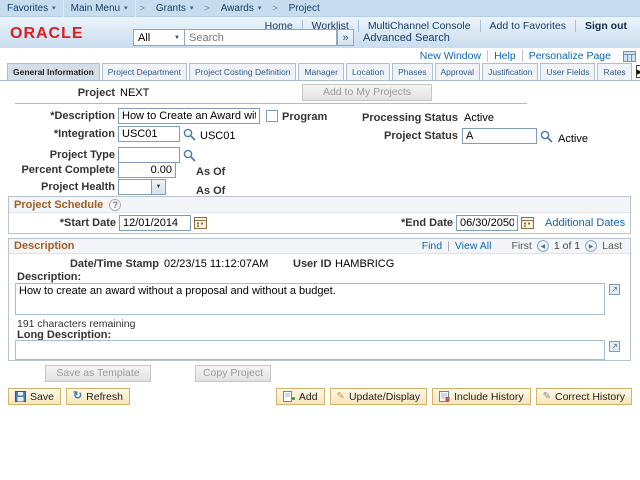  What do you see at coordinates (521, 246) in the screenshot?
I see `first-link: First` at bounding box center [521, 246].